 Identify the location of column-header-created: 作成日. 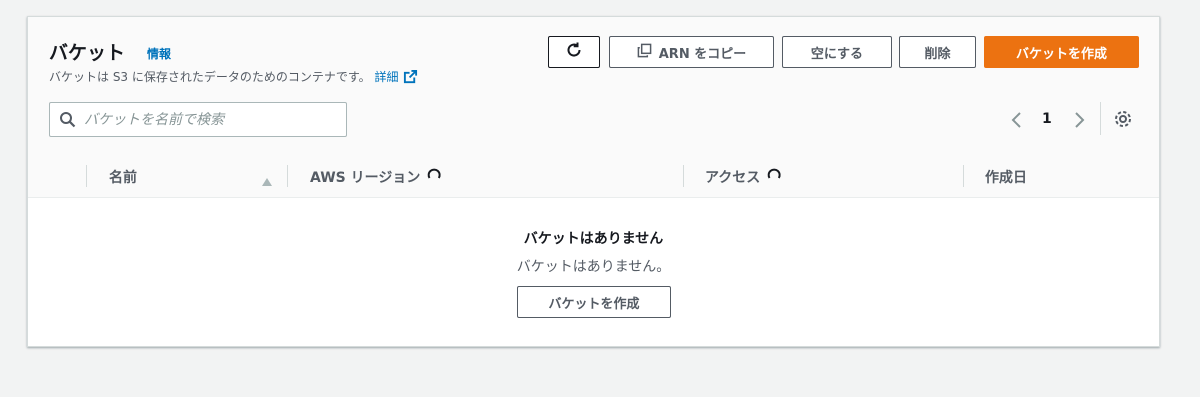
(1006, 176).